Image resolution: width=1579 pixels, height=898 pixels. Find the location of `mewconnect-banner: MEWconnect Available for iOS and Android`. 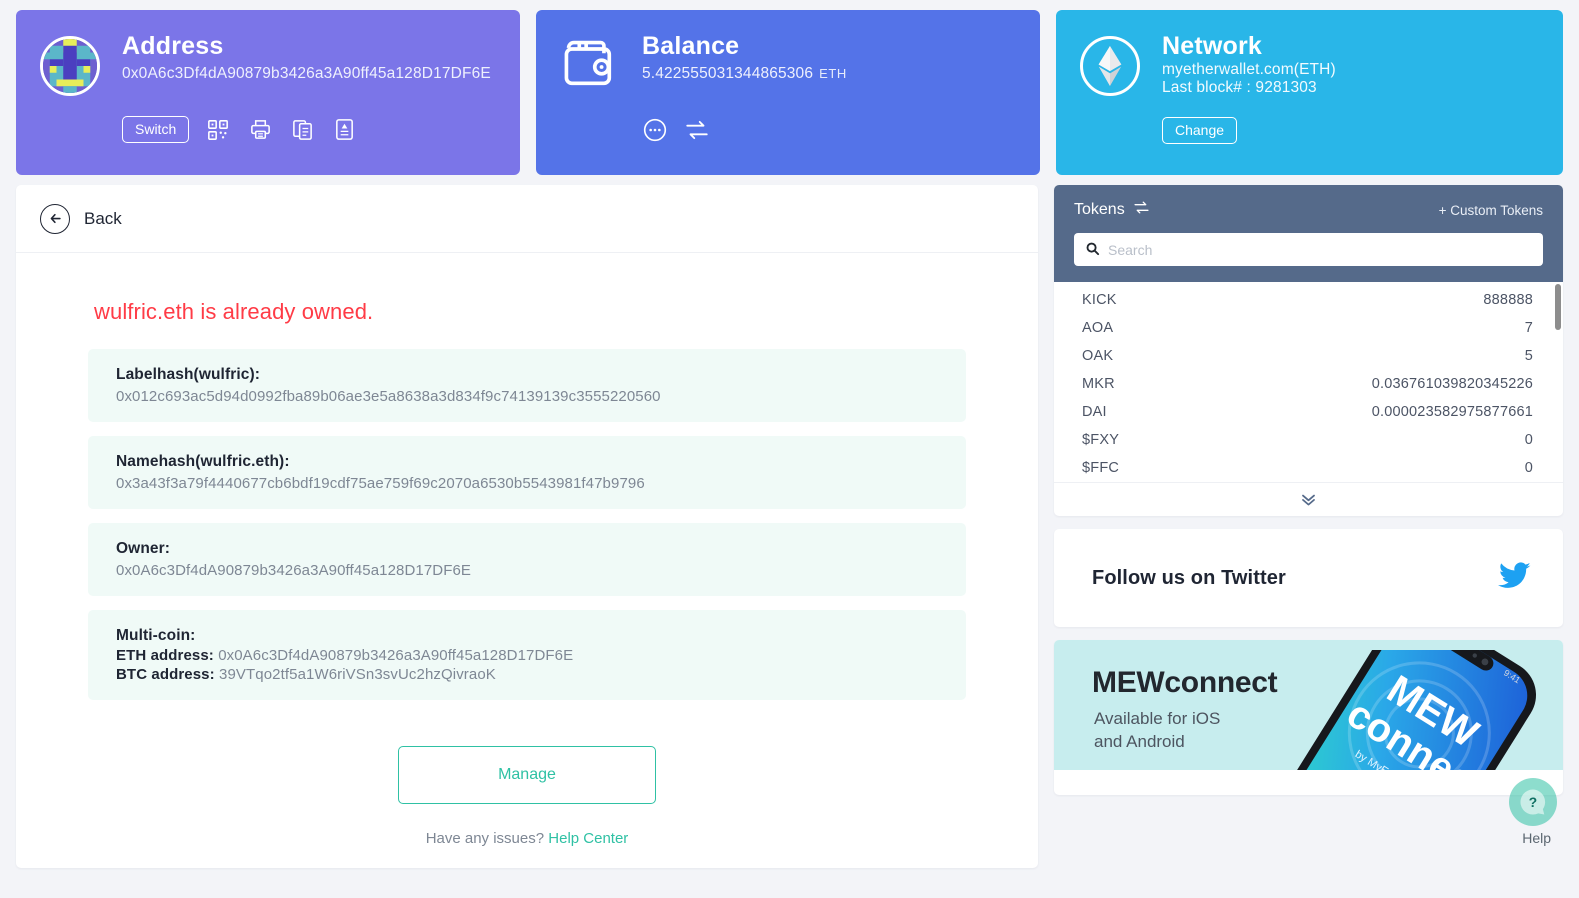

mewconnect-banner: MEWconnect Available for iOS and Android is located at coordinates (1308, 705).